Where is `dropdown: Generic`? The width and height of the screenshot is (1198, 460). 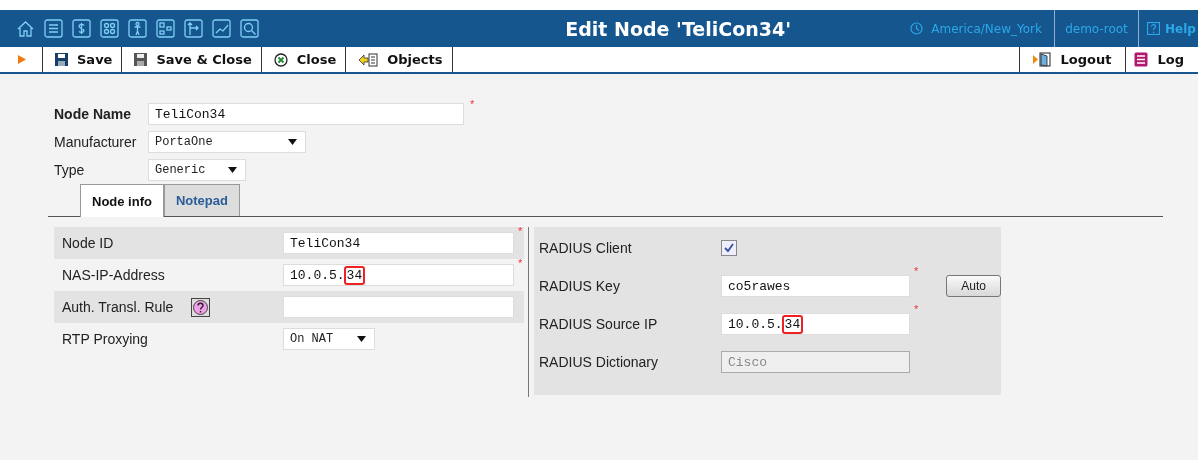
dropdown: Generic is located at coordinates (197, 170).